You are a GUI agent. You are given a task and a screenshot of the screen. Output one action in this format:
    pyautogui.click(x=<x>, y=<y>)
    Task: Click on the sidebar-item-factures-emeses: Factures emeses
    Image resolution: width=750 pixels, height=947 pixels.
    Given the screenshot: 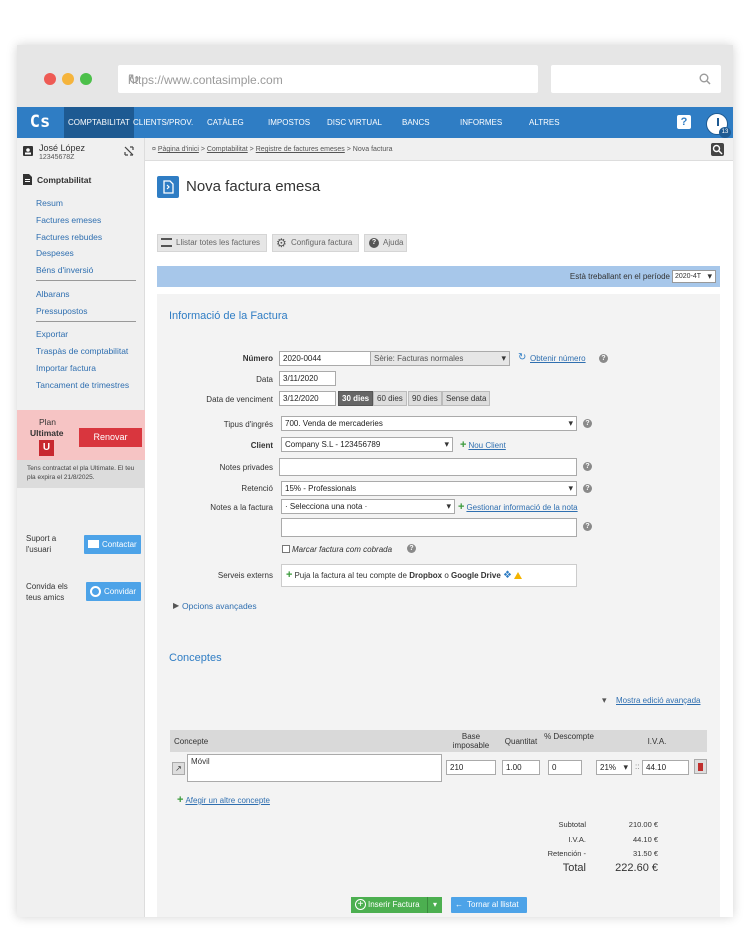 What is the action you would take?
    pyautogui.click(x=68, y=220)
    